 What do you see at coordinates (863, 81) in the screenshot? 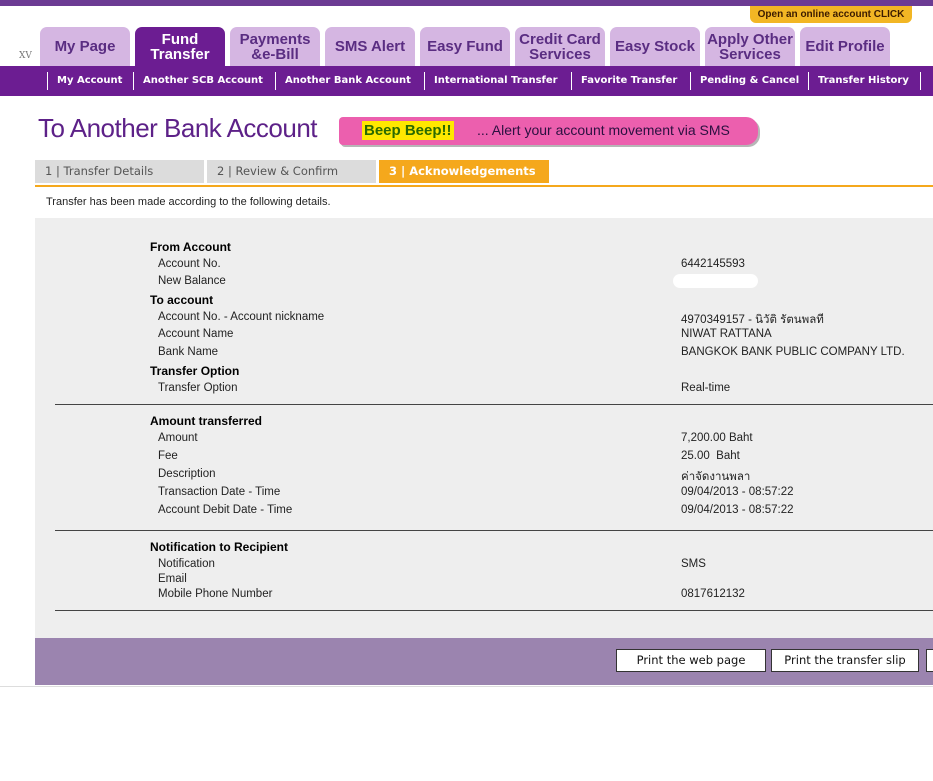
I see `subnav-transfer-history: Transfer History` at bounding box center [863, 81].